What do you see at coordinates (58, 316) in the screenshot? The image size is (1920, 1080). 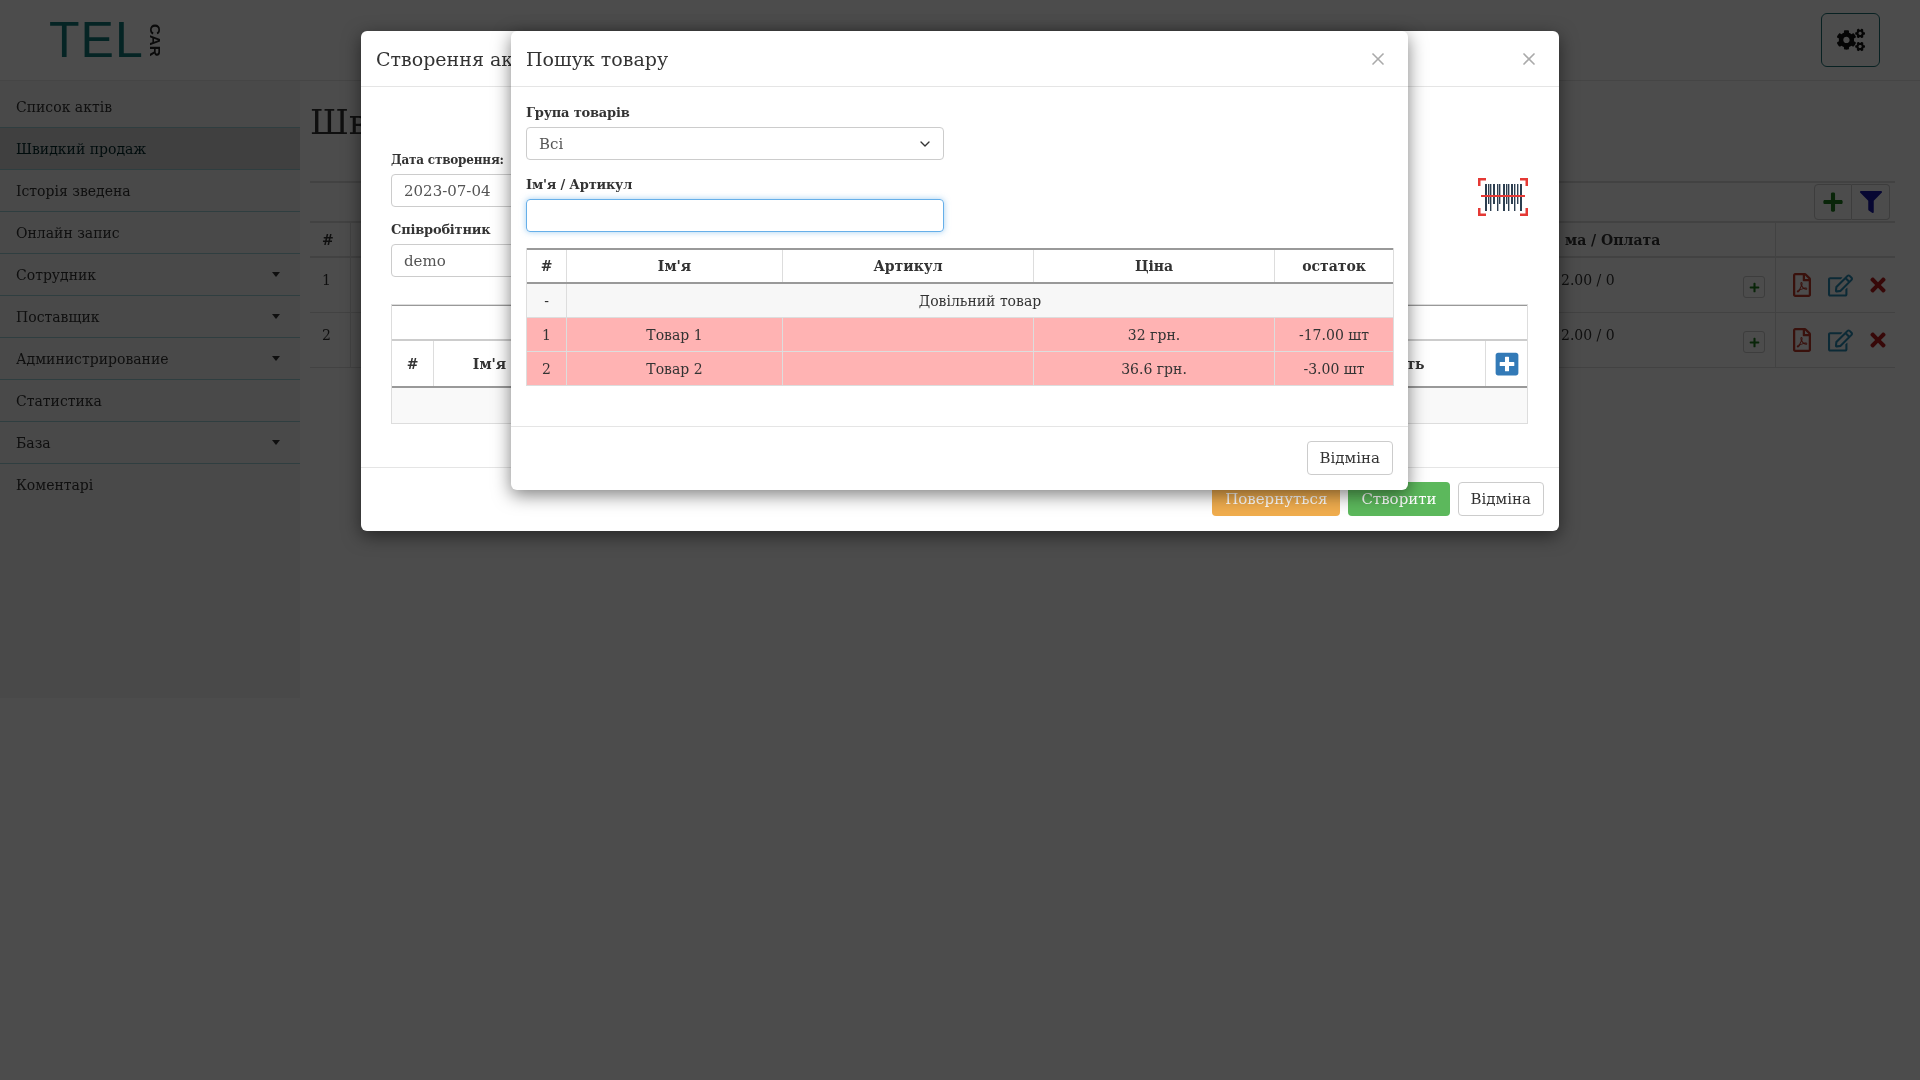 I see `sidebar-item-label: Поставщик` at bounding box center [58, 316].